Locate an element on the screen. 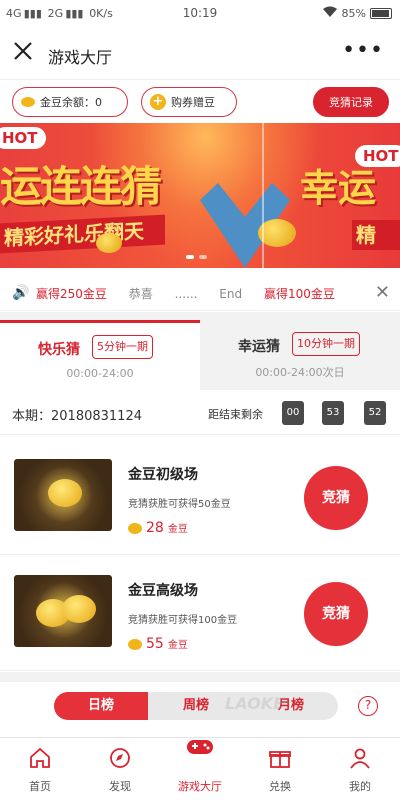 The width and height of the screenshot is (400, 800). tab-game-hall: 游戏大厅 is located at coordinates (200, 769).